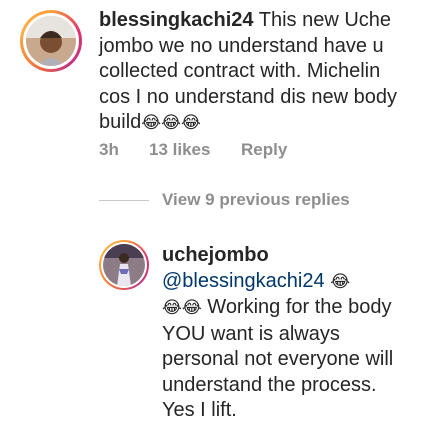  What do you see at coordinates (256, 200) in the screenshot?
I see `view-replies-label: View 9 previous replies` at bounding box center [256, 200].